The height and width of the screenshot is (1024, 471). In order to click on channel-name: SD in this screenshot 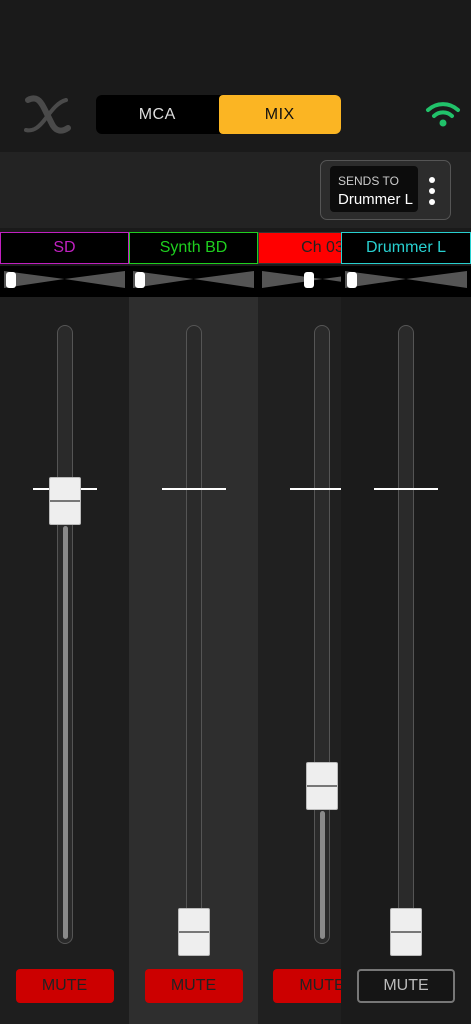, I will do `click(64, 248)`.